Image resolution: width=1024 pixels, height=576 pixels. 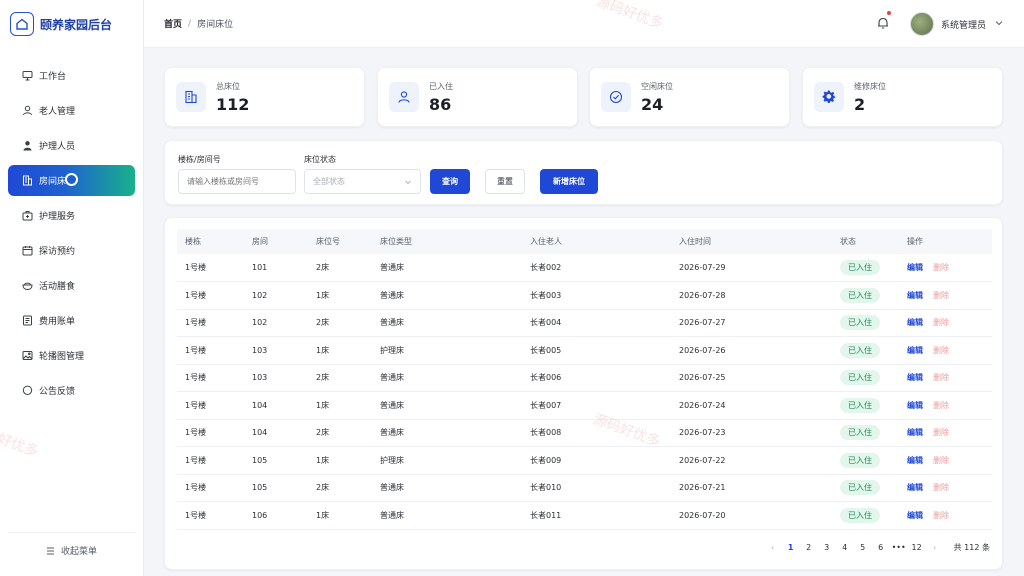 What do you see at coordinates (71, 110) in the screenshot?
I see `sidebar-item-elders: 老人管理` at bounding box center [71, 110].